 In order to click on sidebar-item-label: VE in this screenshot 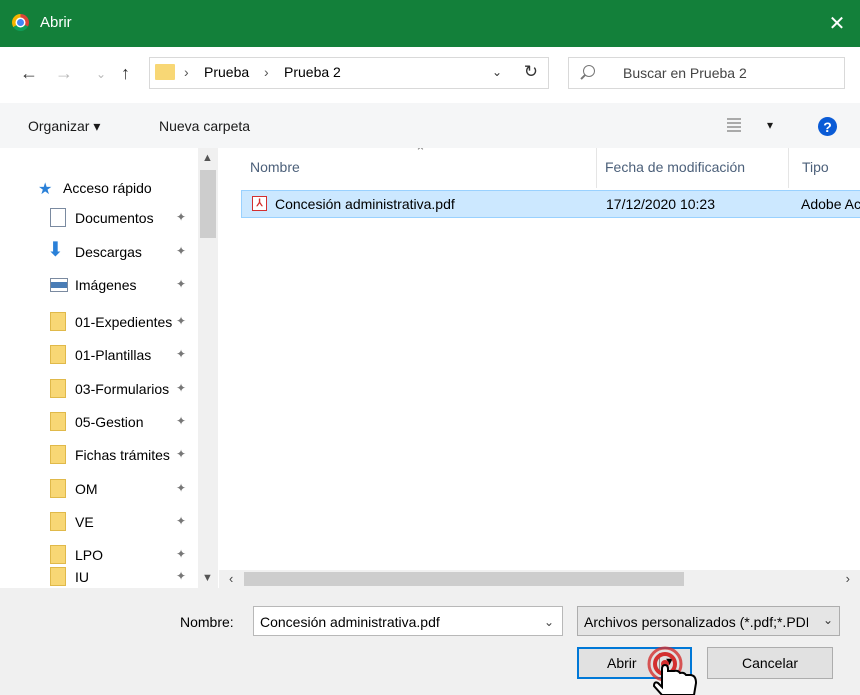, I will do `click(84, 522)`.